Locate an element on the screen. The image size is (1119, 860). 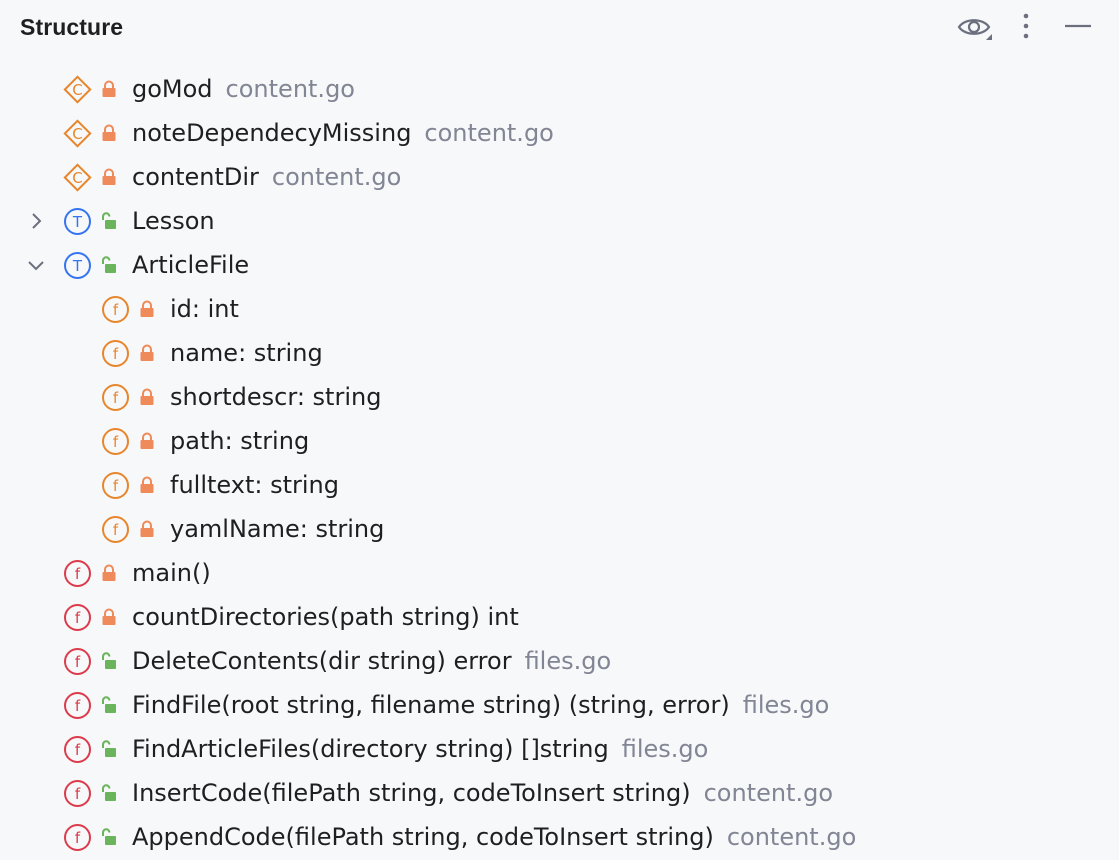
tree-node-label: main() is located at coordinates (171, 573).